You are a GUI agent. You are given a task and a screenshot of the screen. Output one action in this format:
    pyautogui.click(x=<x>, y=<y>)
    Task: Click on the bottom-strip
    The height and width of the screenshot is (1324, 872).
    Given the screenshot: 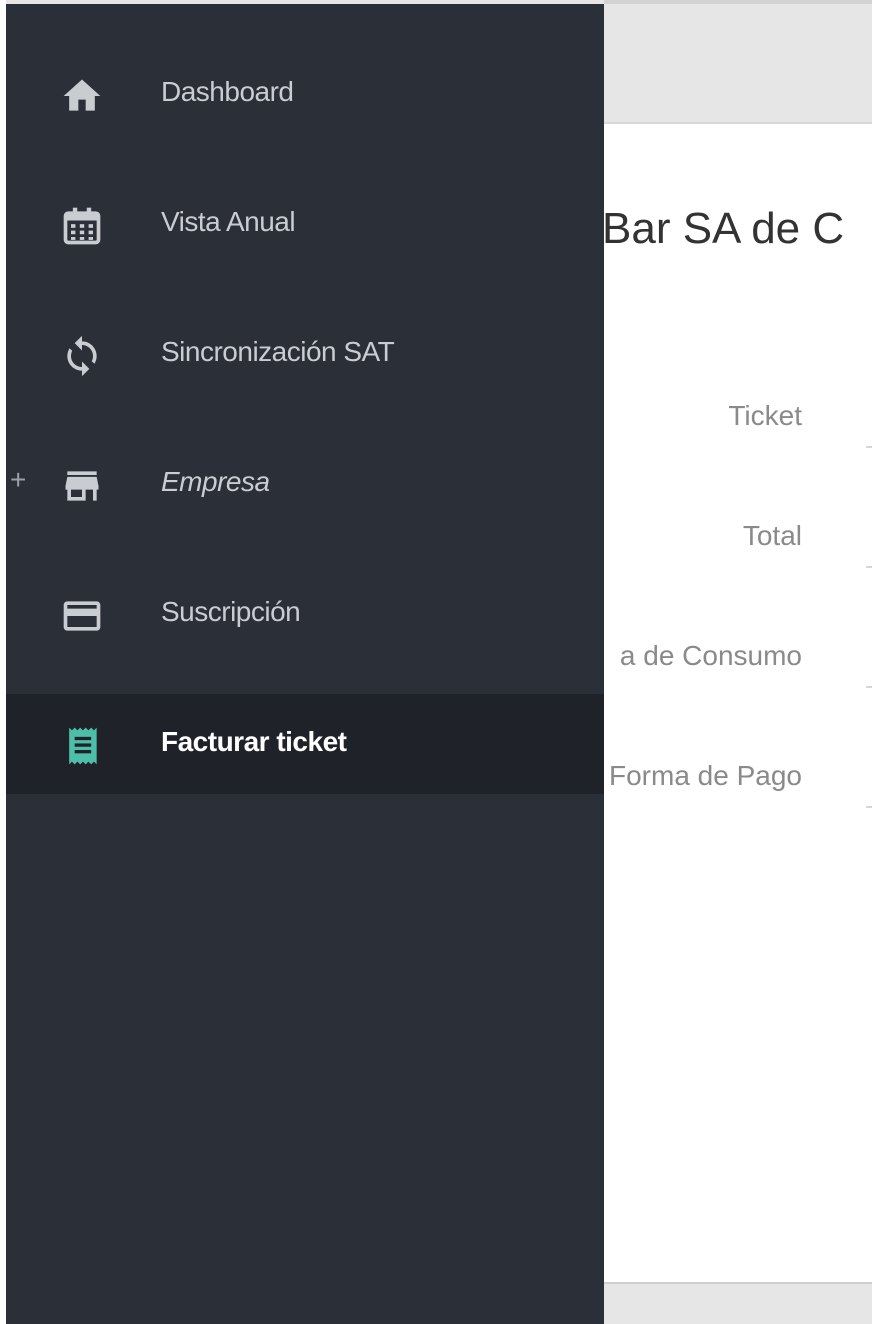 What is the action you would take?
    pyautogui.click(x=738, y=1304)
    